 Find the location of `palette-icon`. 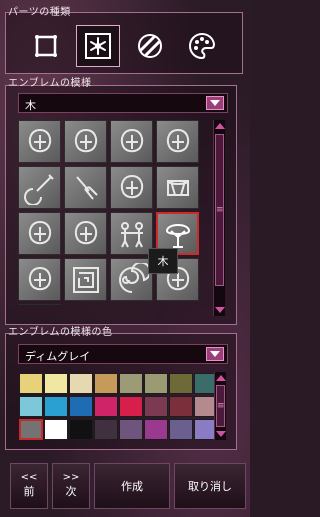

palette-icon is located at coordinates (202, 46).